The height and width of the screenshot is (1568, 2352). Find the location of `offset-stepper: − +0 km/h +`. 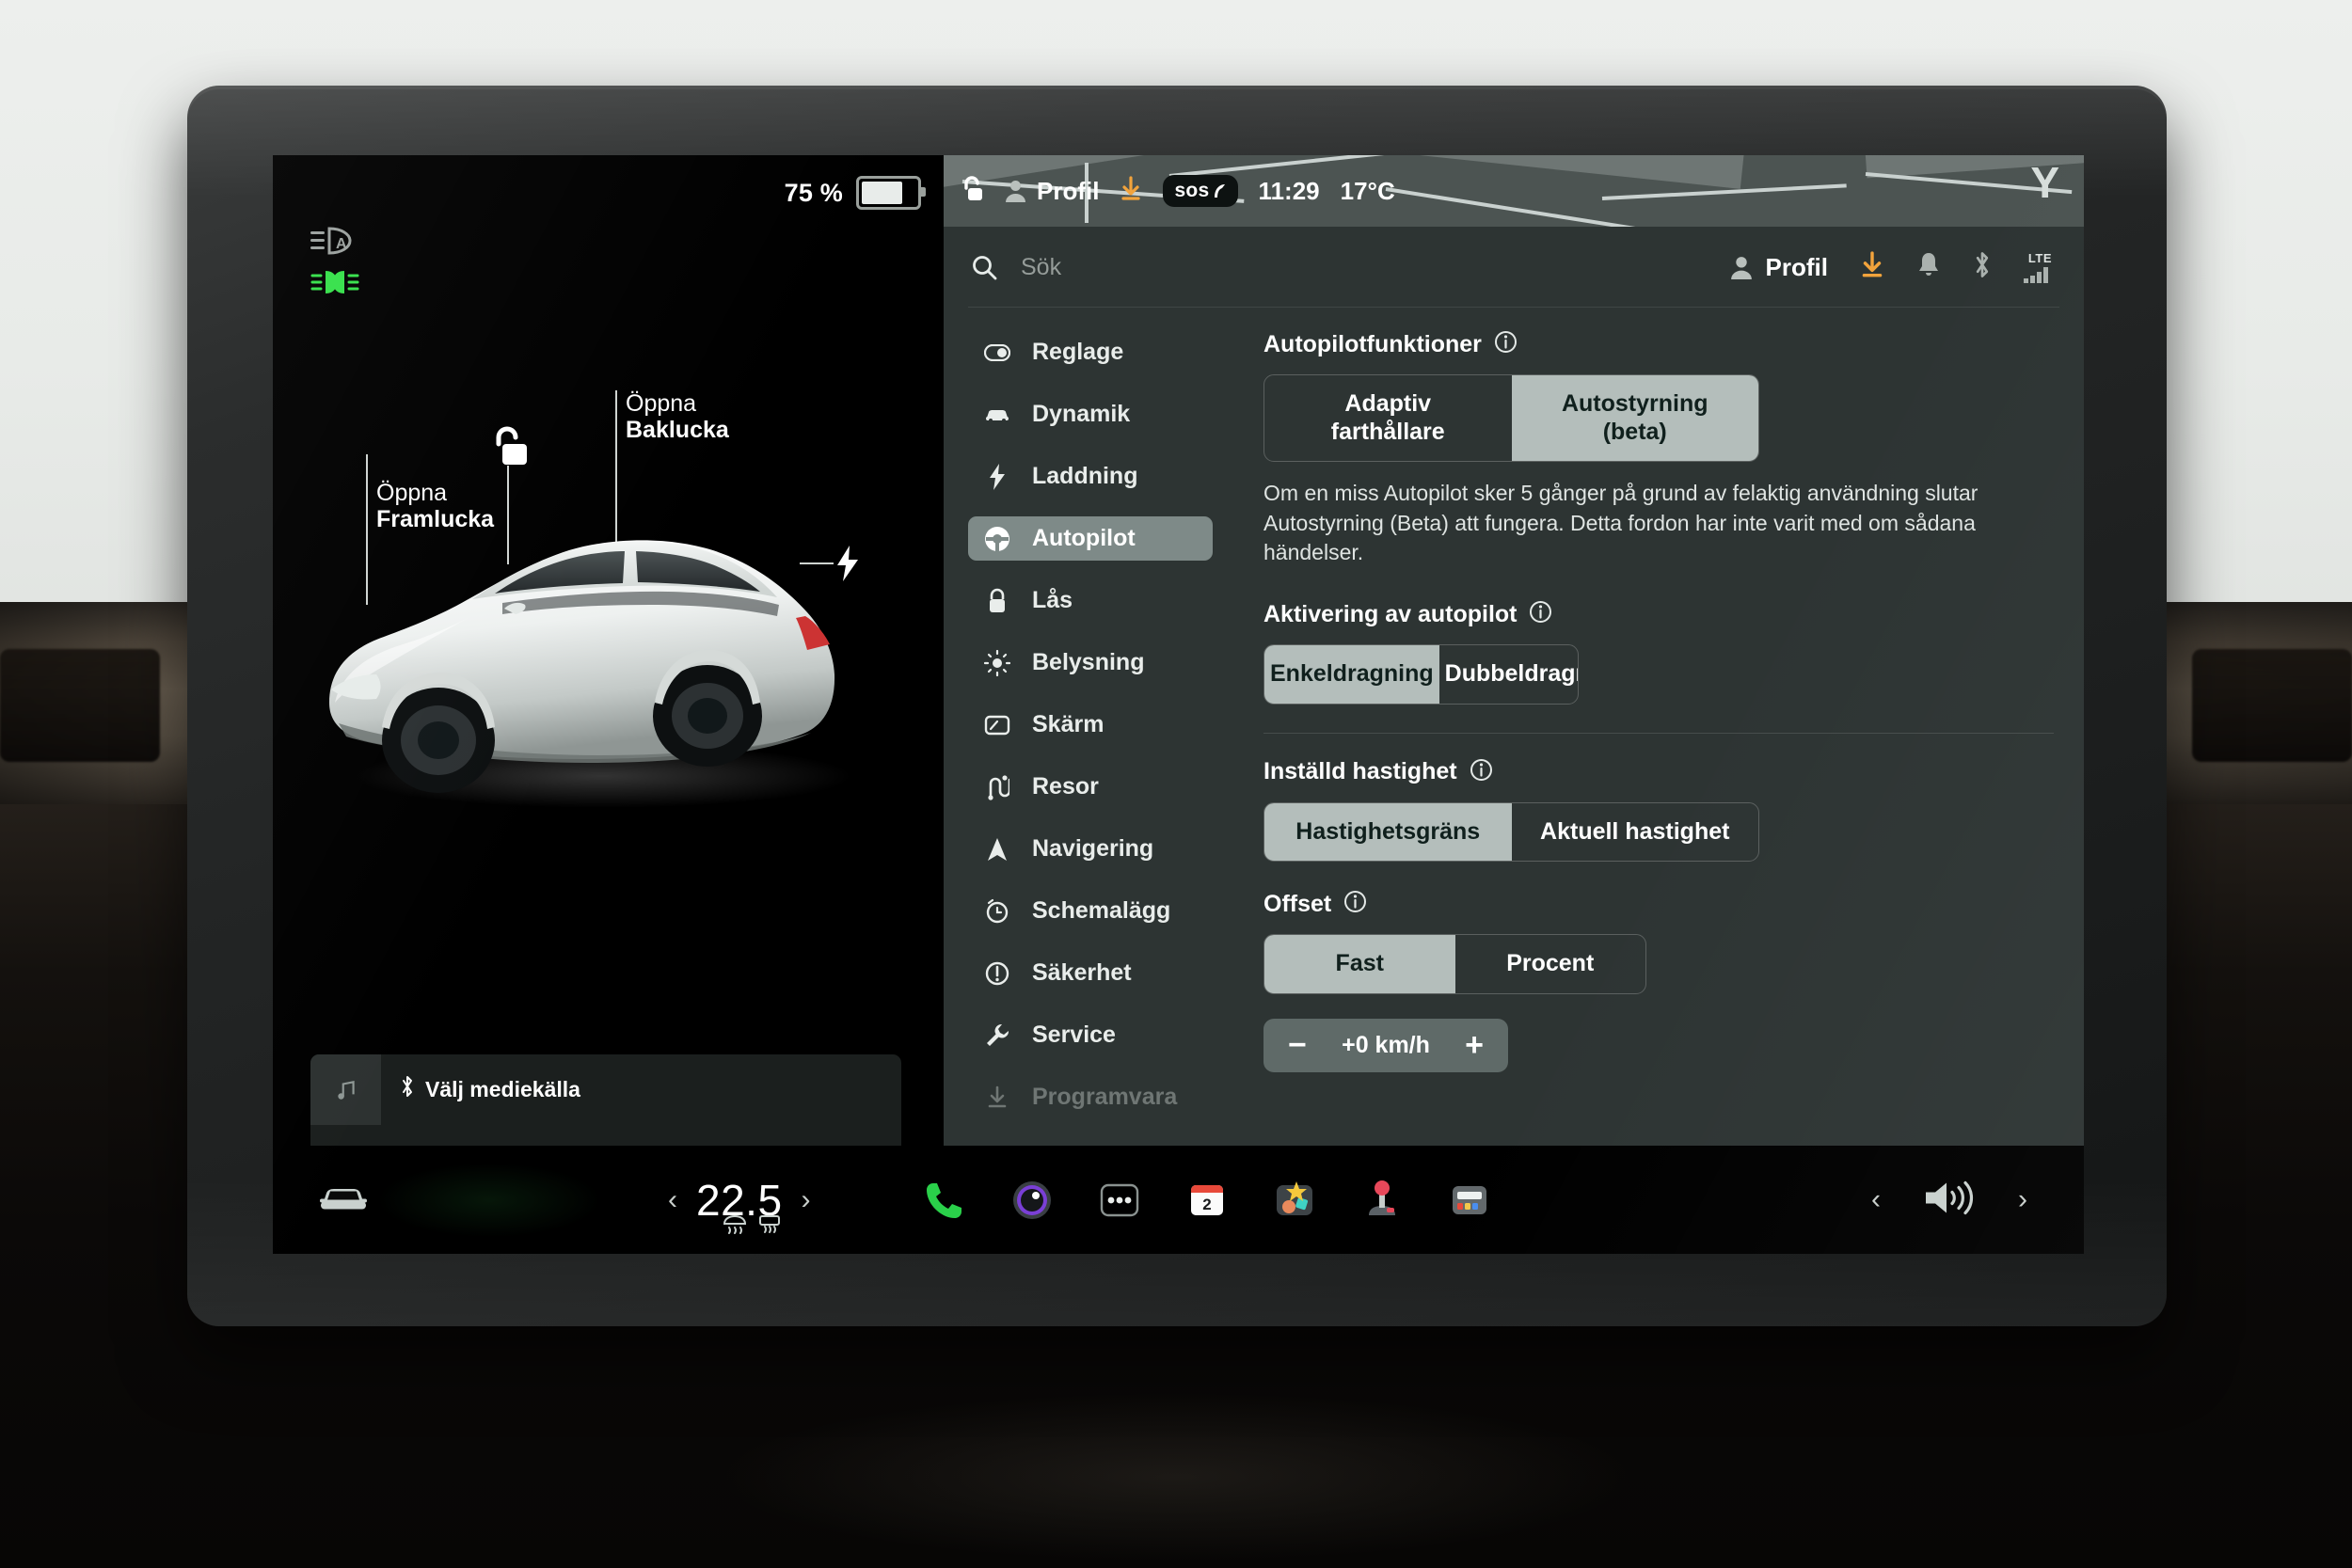

offset-stepper: − +0 km/h + is located at coordinates (1385, 1045).